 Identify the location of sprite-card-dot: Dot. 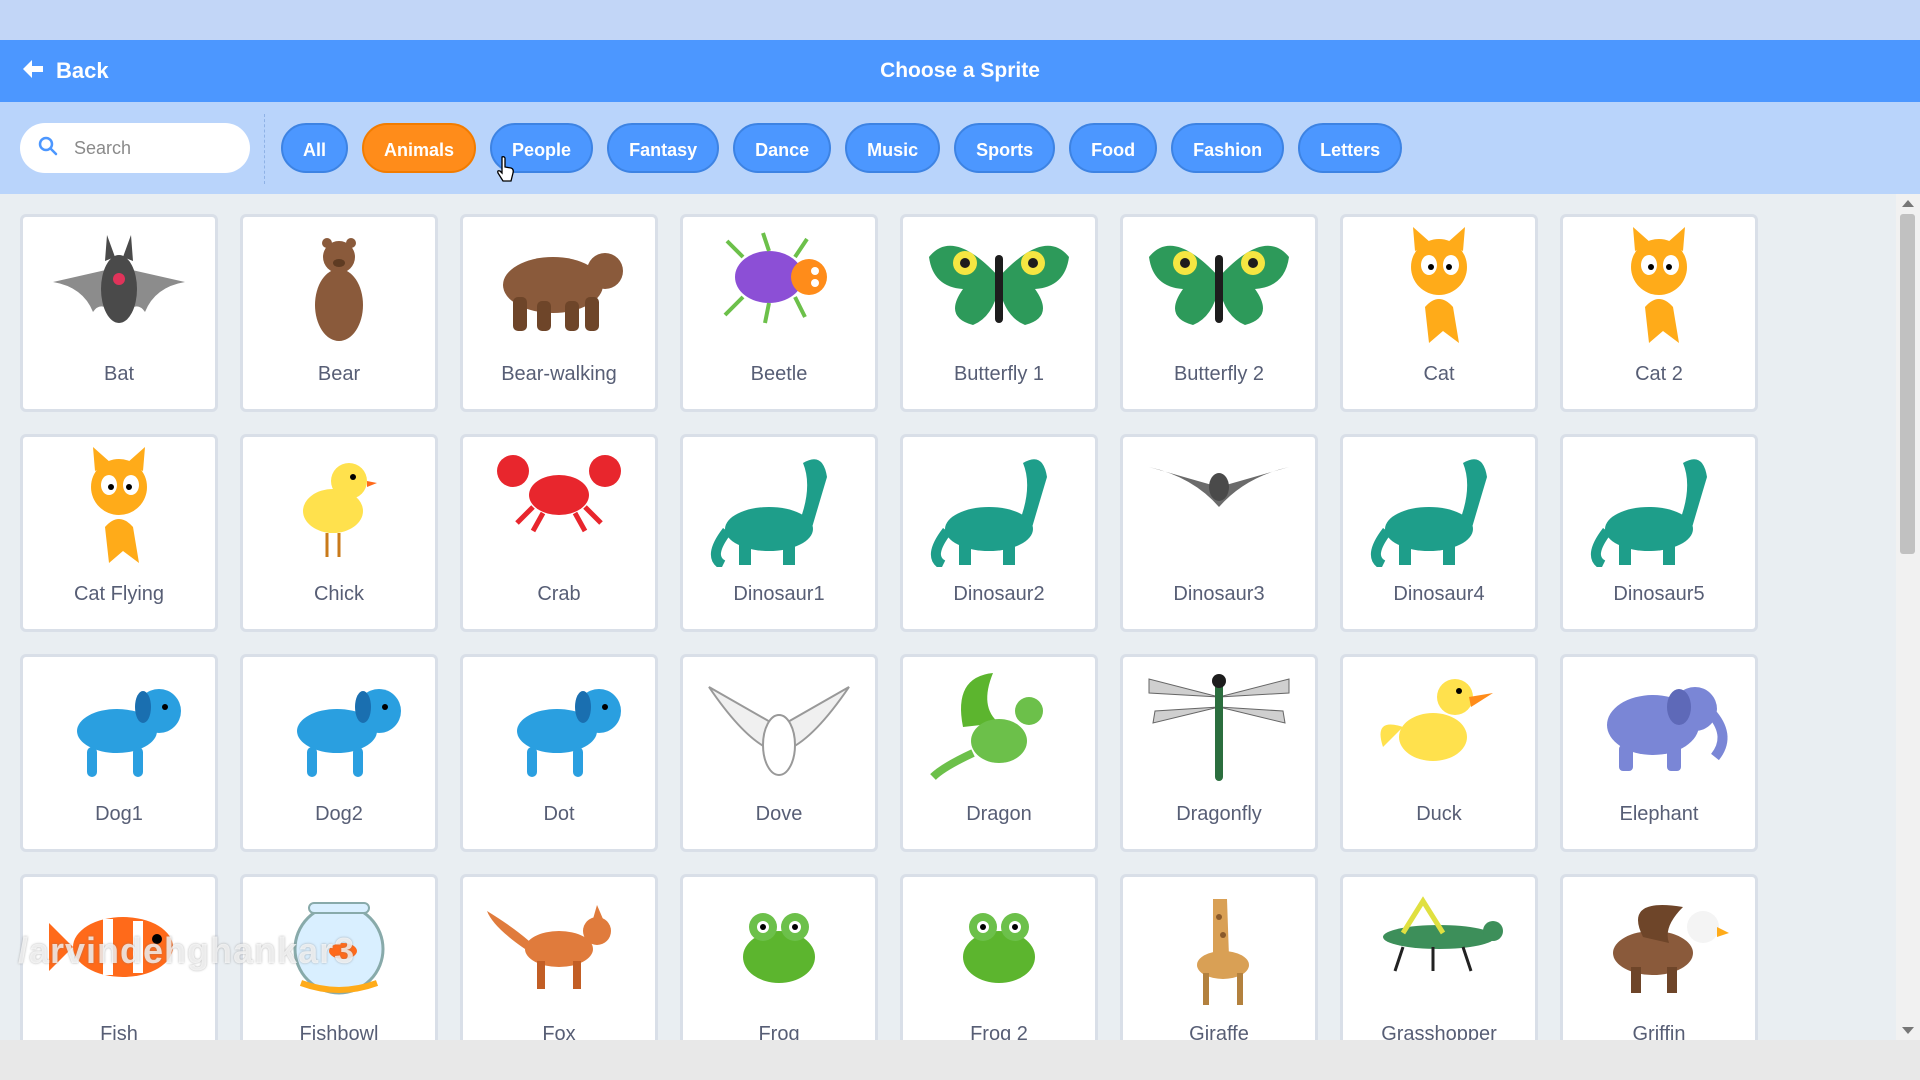
(559, 753).